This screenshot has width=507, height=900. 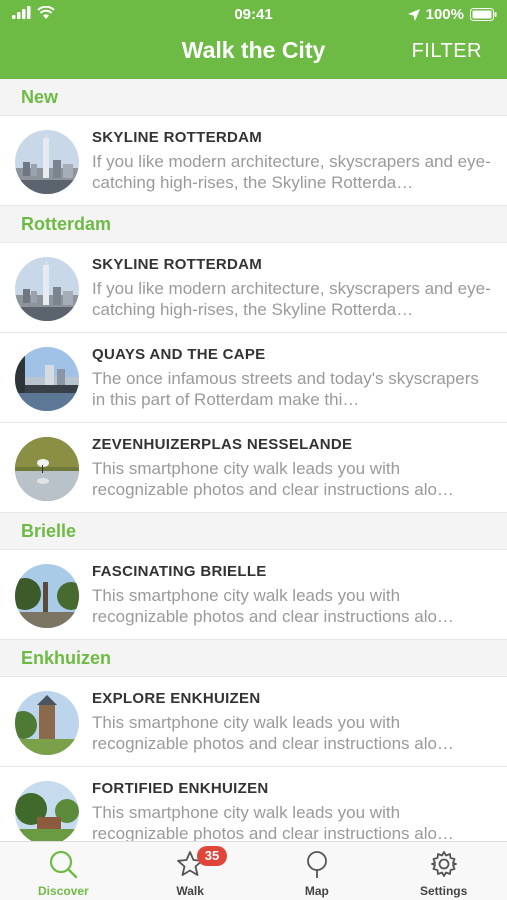 What do you see at coordinates (253, 531) in the screenshot?
I see `section-header-brielle: Brielle` at bounding box center [253, 531].